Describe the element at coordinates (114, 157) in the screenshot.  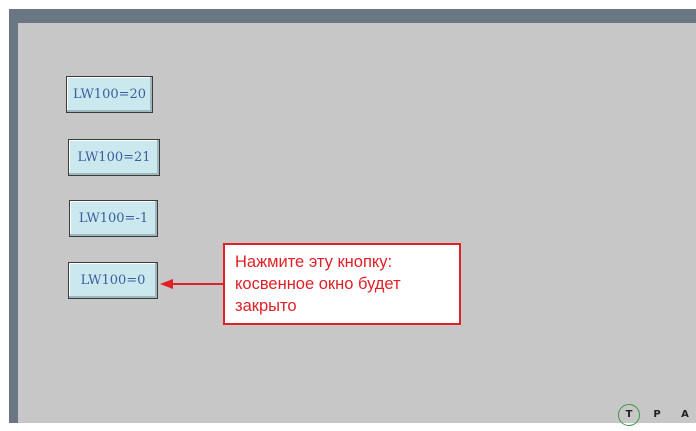
I see `set-lw100-21-button: LW100=21` at that location.